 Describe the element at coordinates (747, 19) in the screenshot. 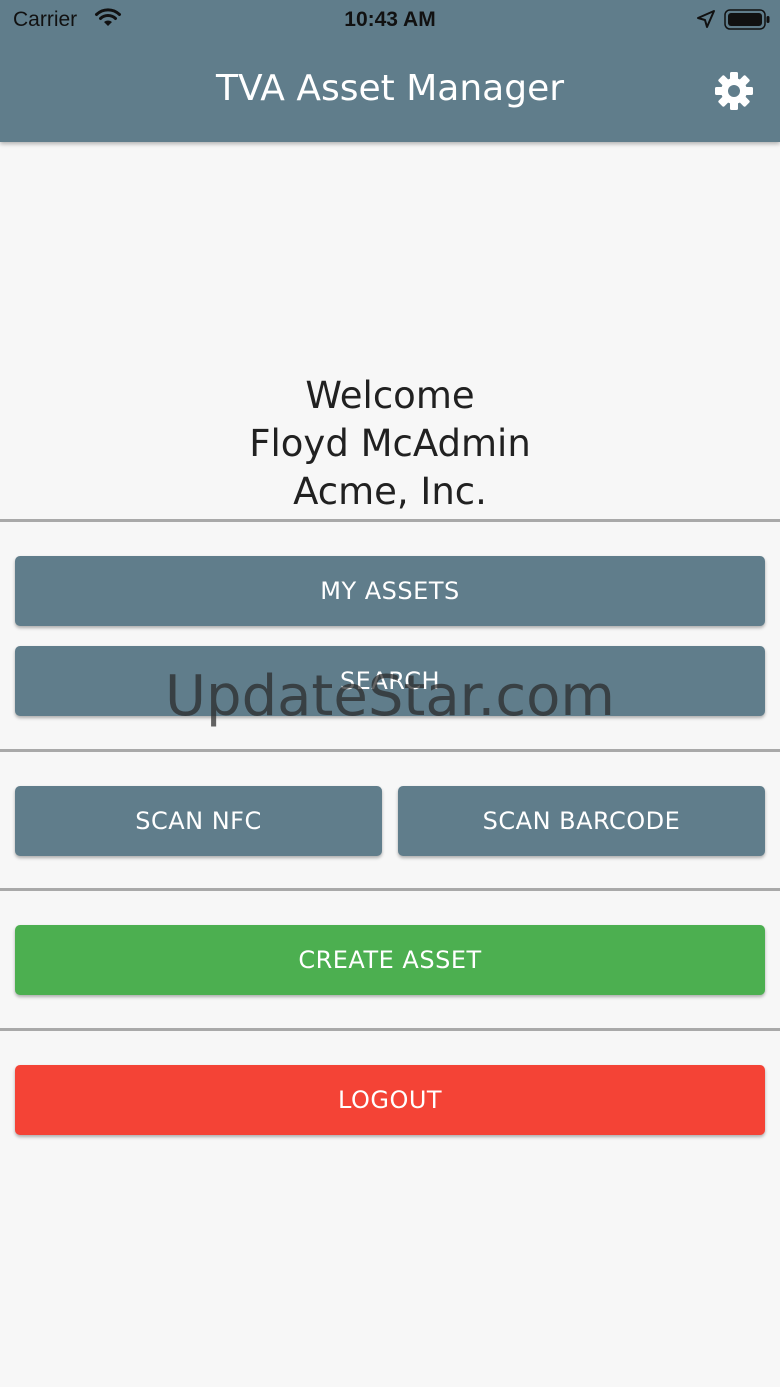

I see `battery-icon` at that location.